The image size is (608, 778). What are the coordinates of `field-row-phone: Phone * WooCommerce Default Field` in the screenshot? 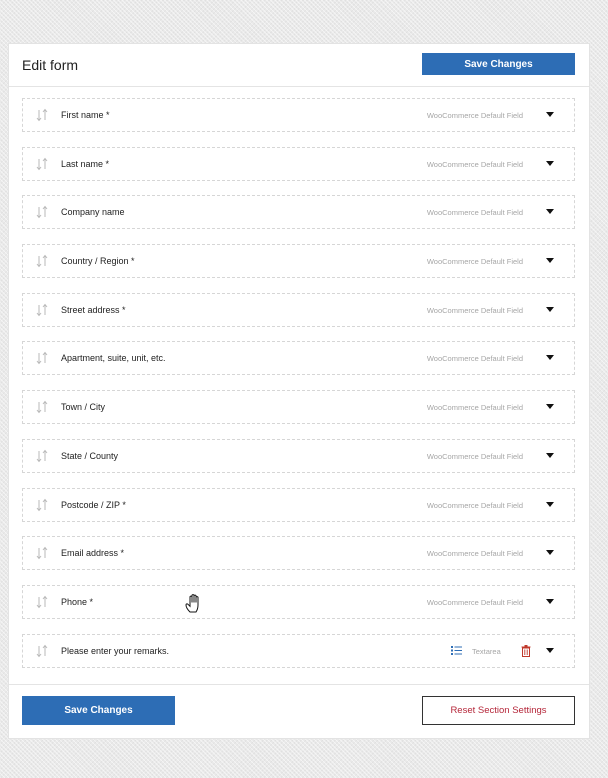 It's located at (298, 601).